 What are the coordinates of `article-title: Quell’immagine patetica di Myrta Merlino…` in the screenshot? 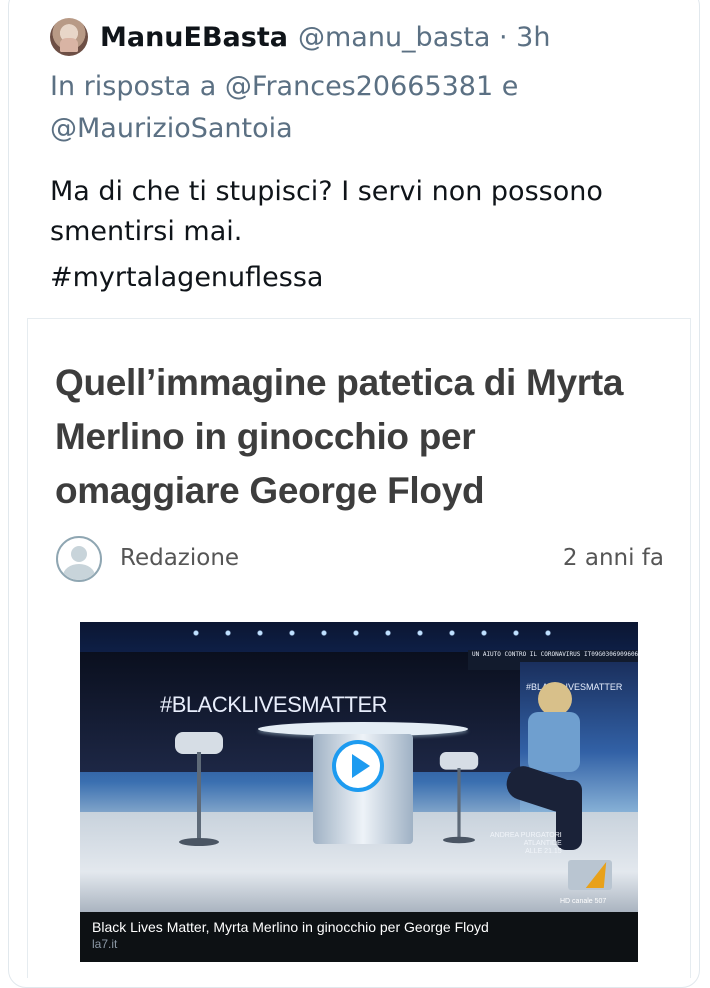 It's located at (355, 437).